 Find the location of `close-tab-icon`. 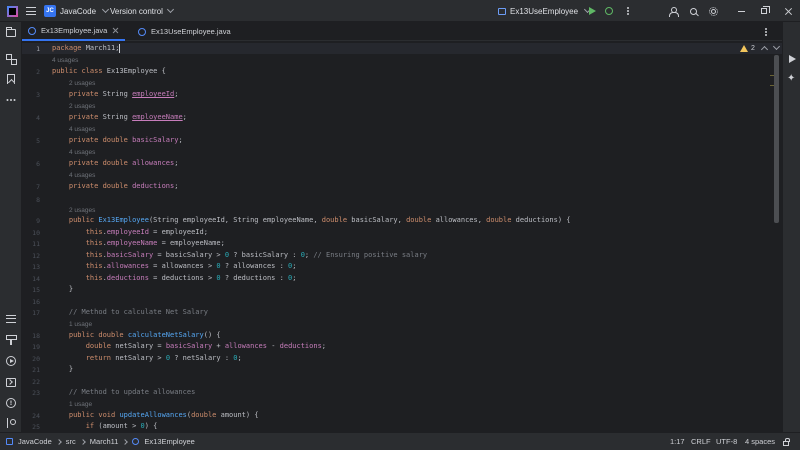

close-tab-icon is located at coordinates (115, 30).